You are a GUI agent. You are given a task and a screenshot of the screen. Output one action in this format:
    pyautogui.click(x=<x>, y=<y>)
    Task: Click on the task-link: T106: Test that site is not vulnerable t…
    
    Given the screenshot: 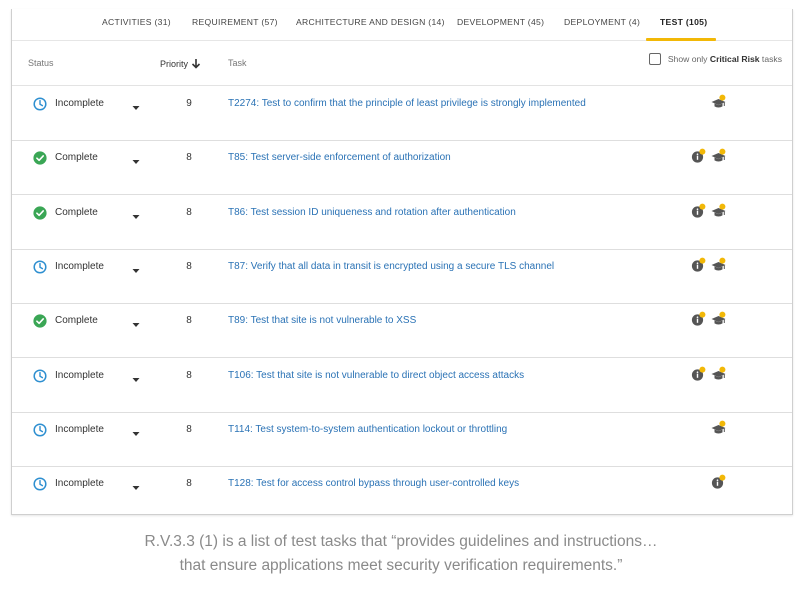 What is the action you would take?
    pyautogui.click(x=376, y=375)
    